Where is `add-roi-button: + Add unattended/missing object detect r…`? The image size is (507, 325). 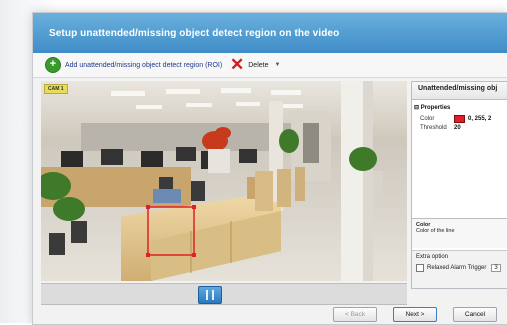
add-roi-button: + Add unattended/missing object detect r… is located at coordinates (133, 65).